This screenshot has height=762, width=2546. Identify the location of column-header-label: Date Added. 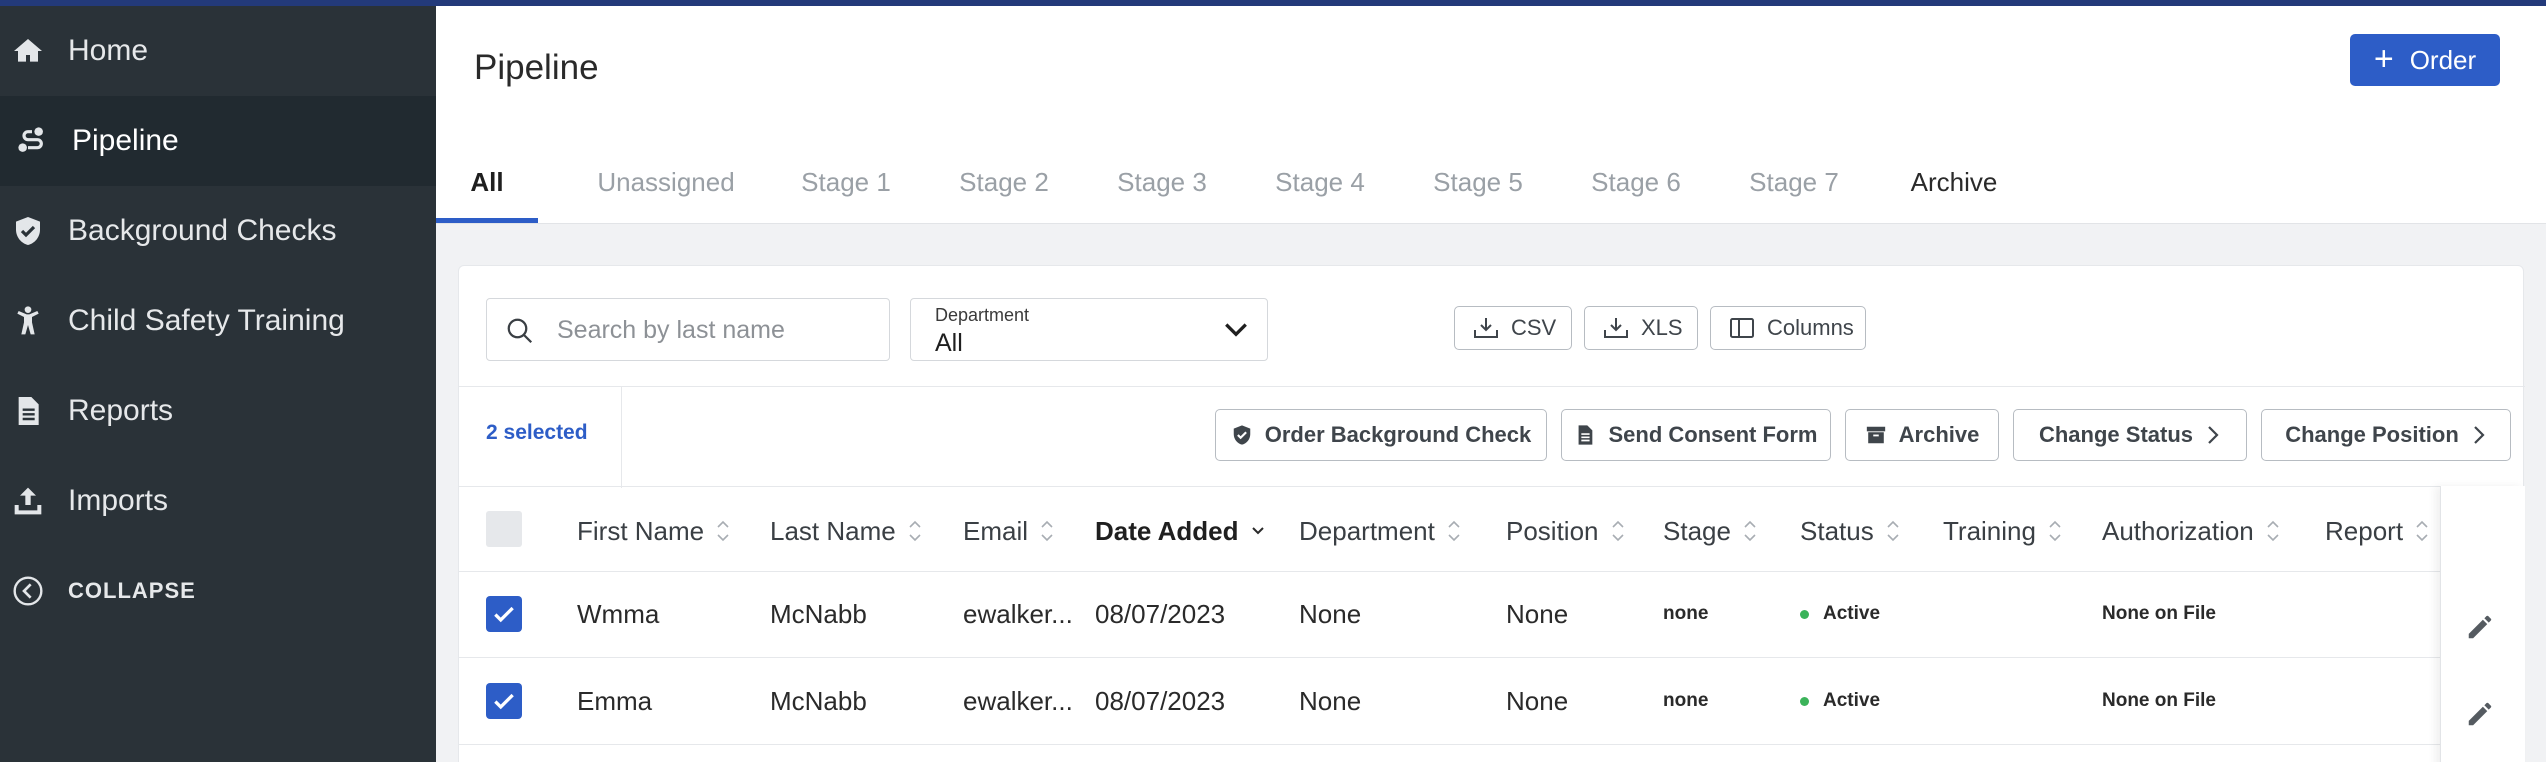
(1167, 530).